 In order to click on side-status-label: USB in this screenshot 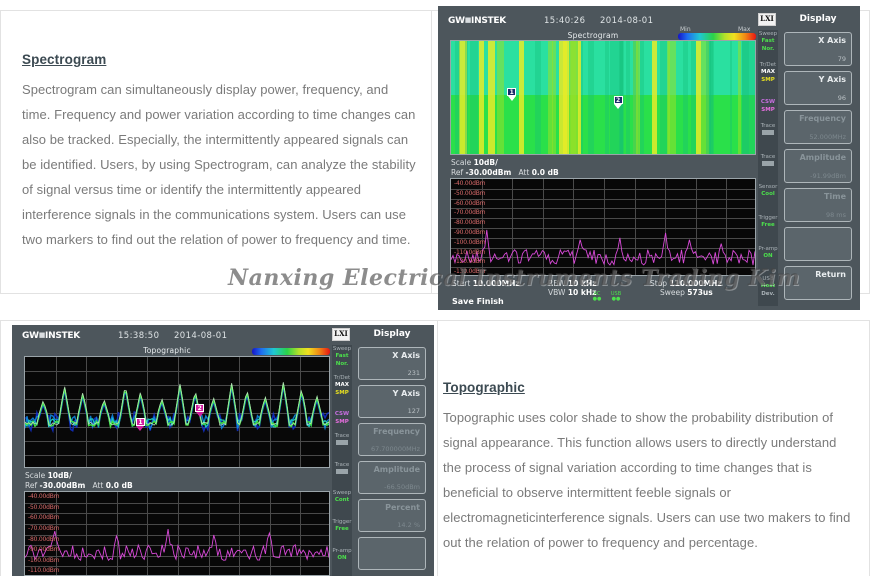, I will do `click(768, 279)`.